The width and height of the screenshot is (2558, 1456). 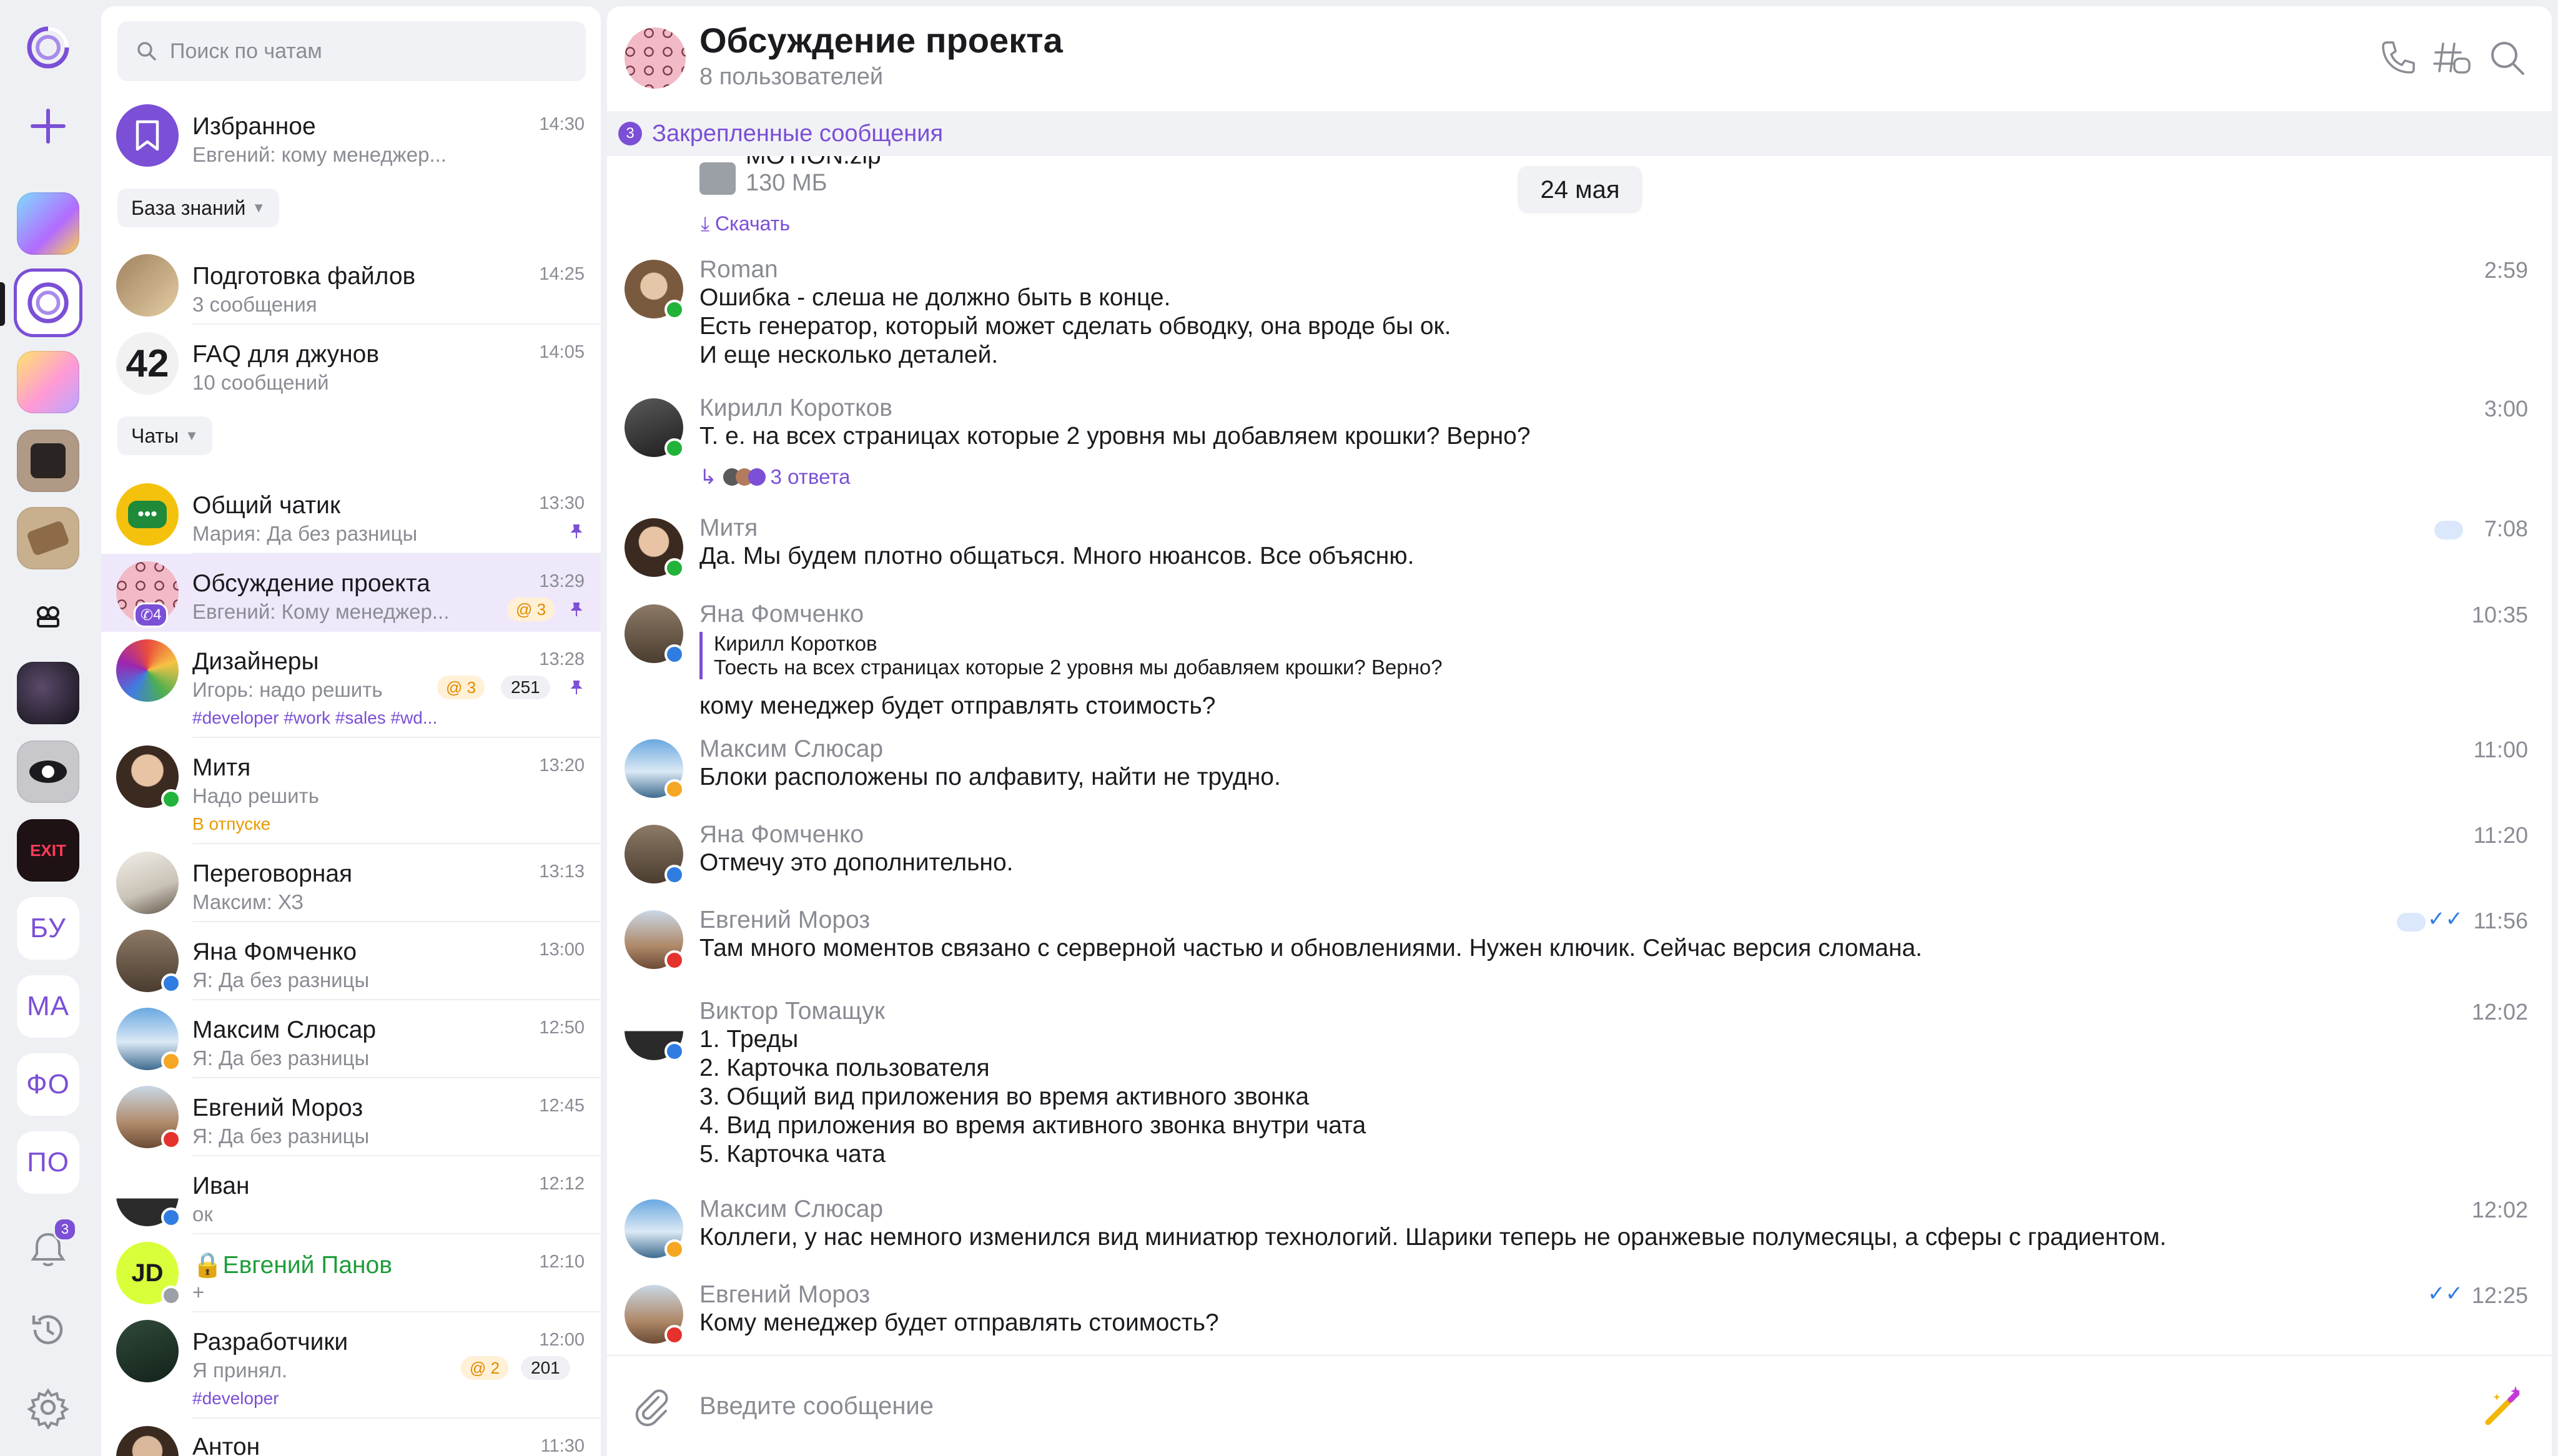 What do you see at coordinates (48, 1330) in the screenshot?
I see `history-button` at bounding box center [48, 1330].